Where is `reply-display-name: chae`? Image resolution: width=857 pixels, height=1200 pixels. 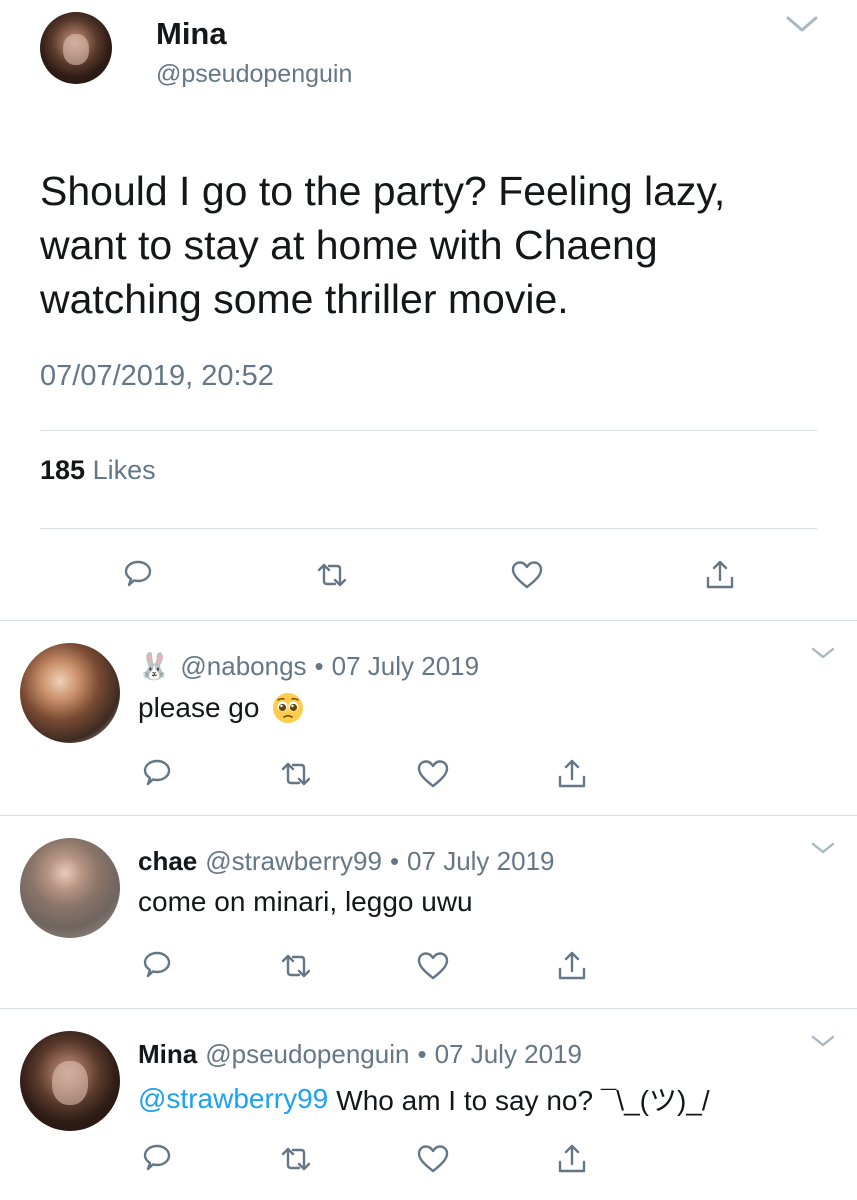 reply-display-name: chae is located at coordinates (167, 861).